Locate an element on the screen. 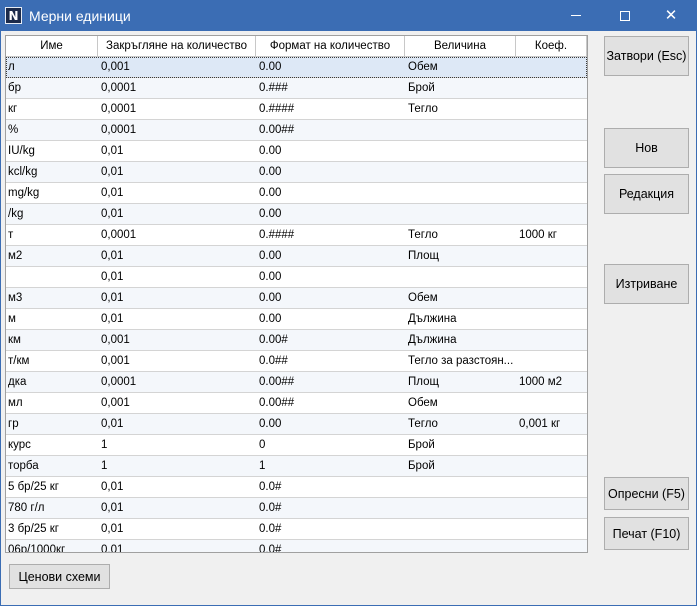 The image size is (697, 606). table-row: 0,01 0.00 is located at coordinates (296, 277).